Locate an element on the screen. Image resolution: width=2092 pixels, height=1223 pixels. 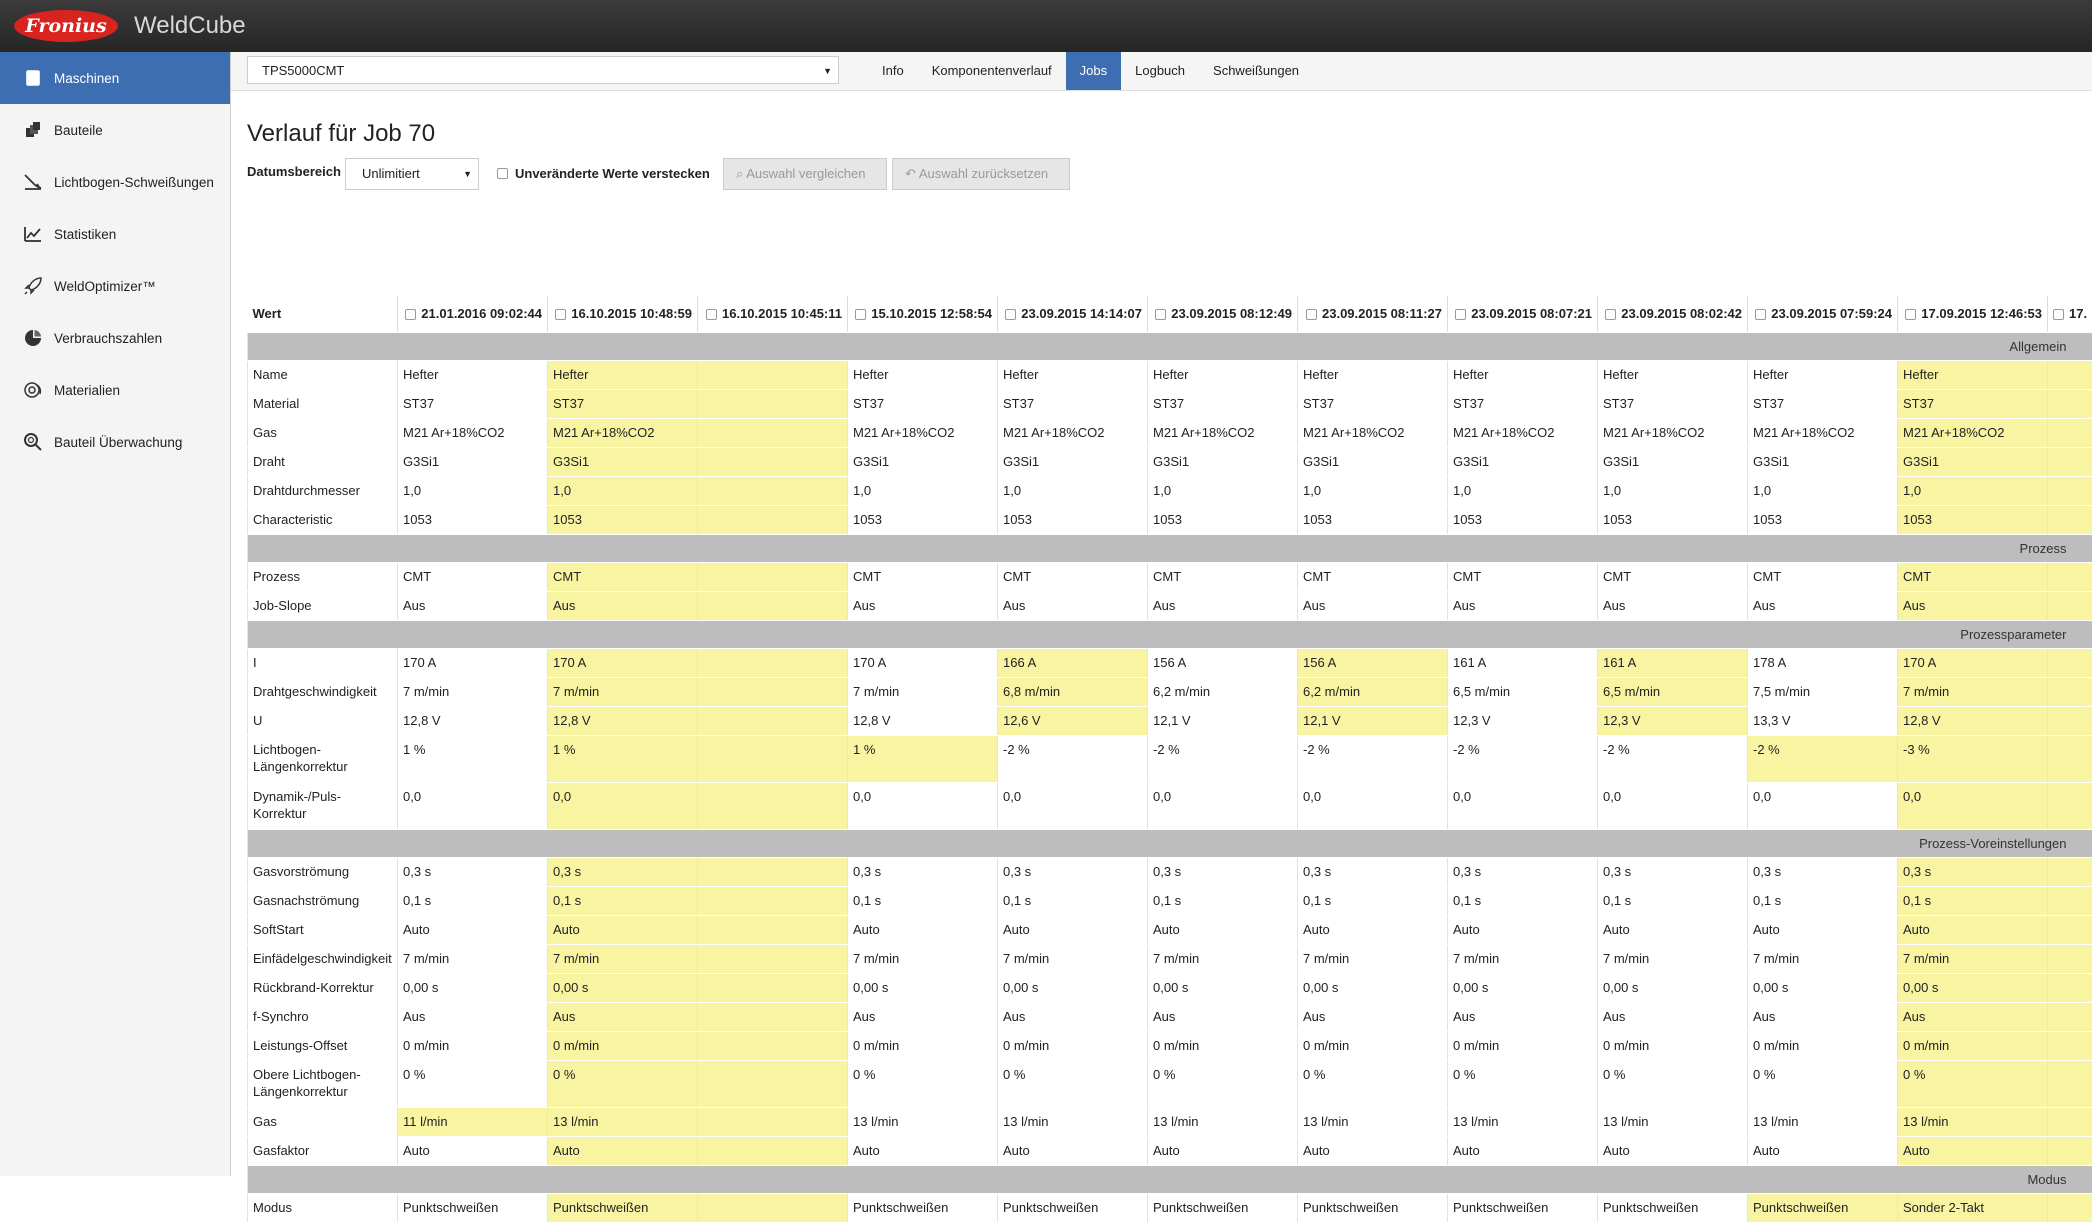
parameter-value: -2 % is located at coordinates (1523, 758).